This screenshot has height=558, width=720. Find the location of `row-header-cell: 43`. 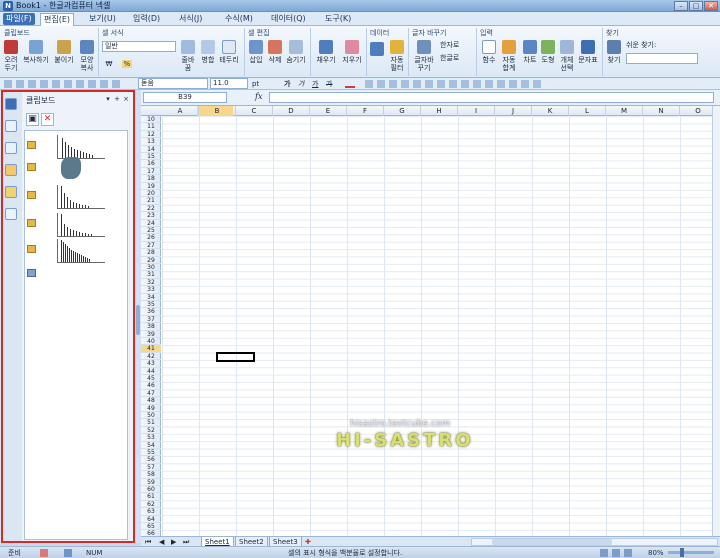

row-header-cell: 43 is located at coordinates (151, 364).